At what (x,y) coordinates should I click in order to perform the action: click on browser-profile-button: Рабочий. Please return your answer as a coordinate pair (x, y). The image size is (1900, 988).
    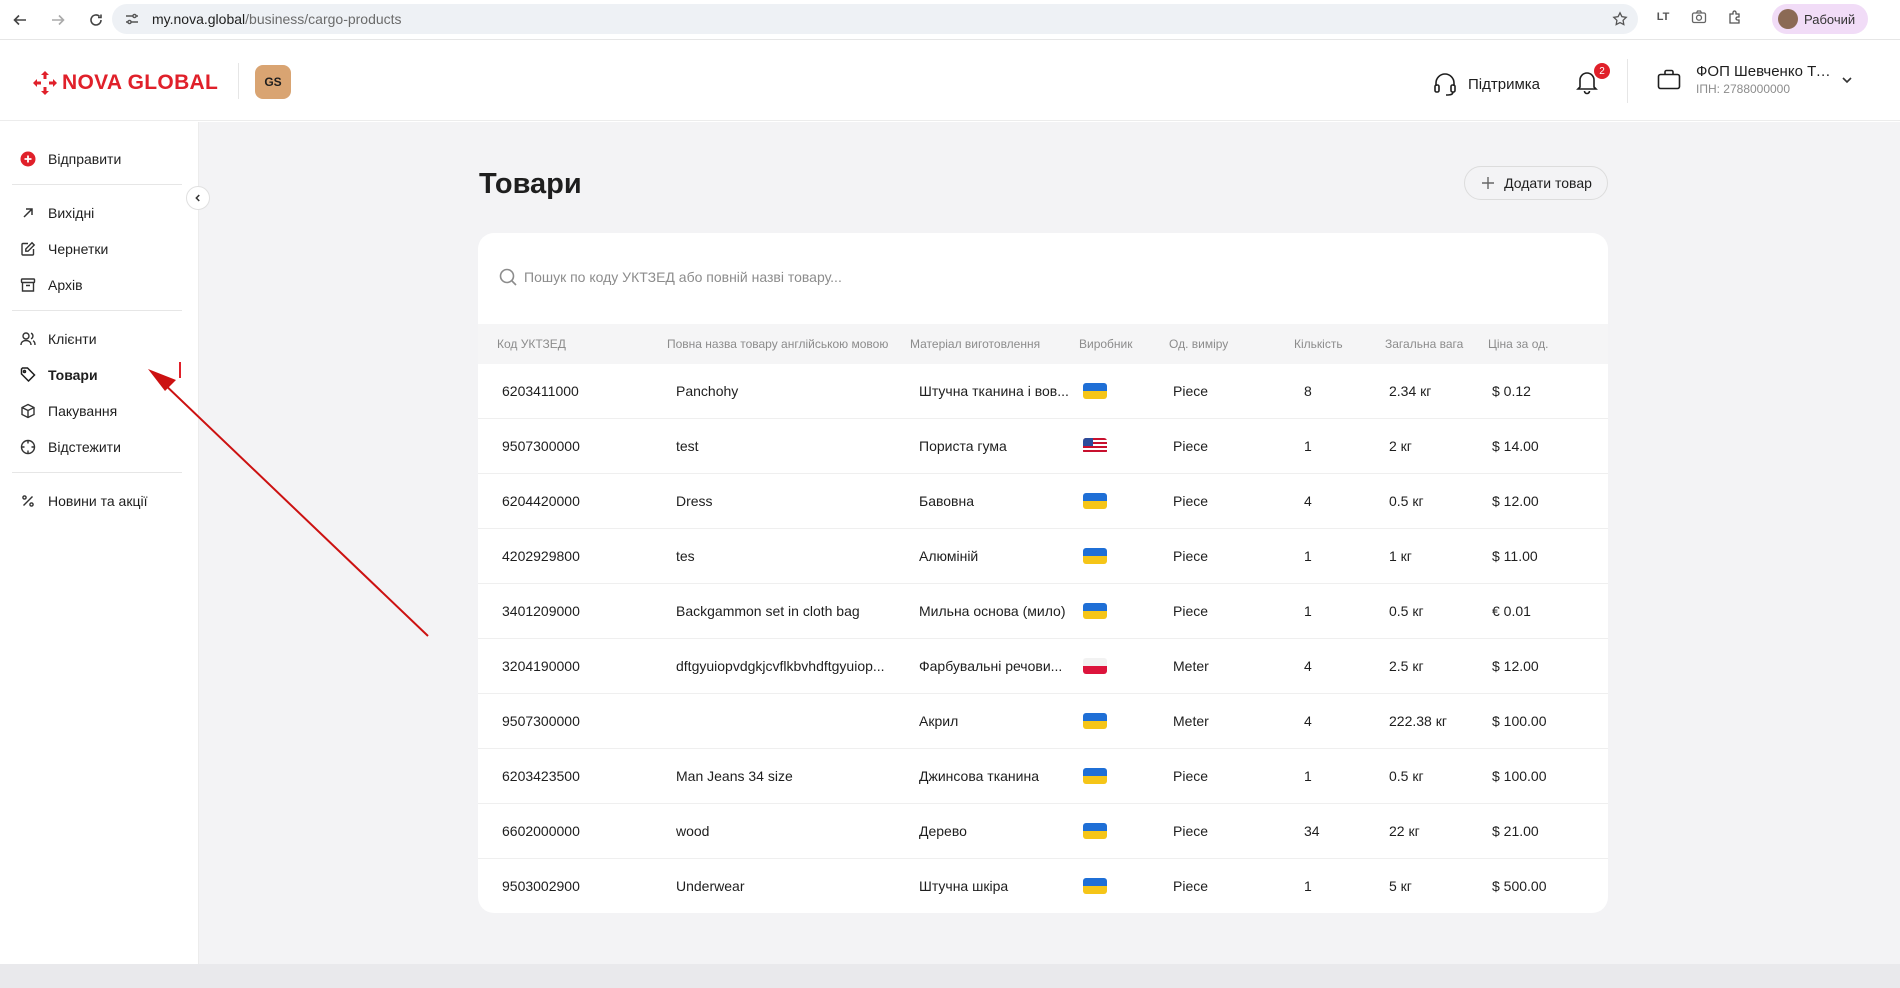
    Looking at the image, I should click on (1820, 19).